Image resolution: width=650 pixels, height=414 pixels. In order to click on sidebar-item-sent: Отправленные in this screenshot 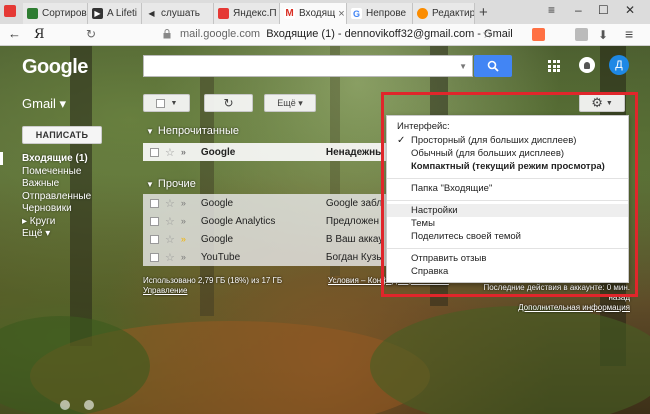, I will do `click(56, 197)`.